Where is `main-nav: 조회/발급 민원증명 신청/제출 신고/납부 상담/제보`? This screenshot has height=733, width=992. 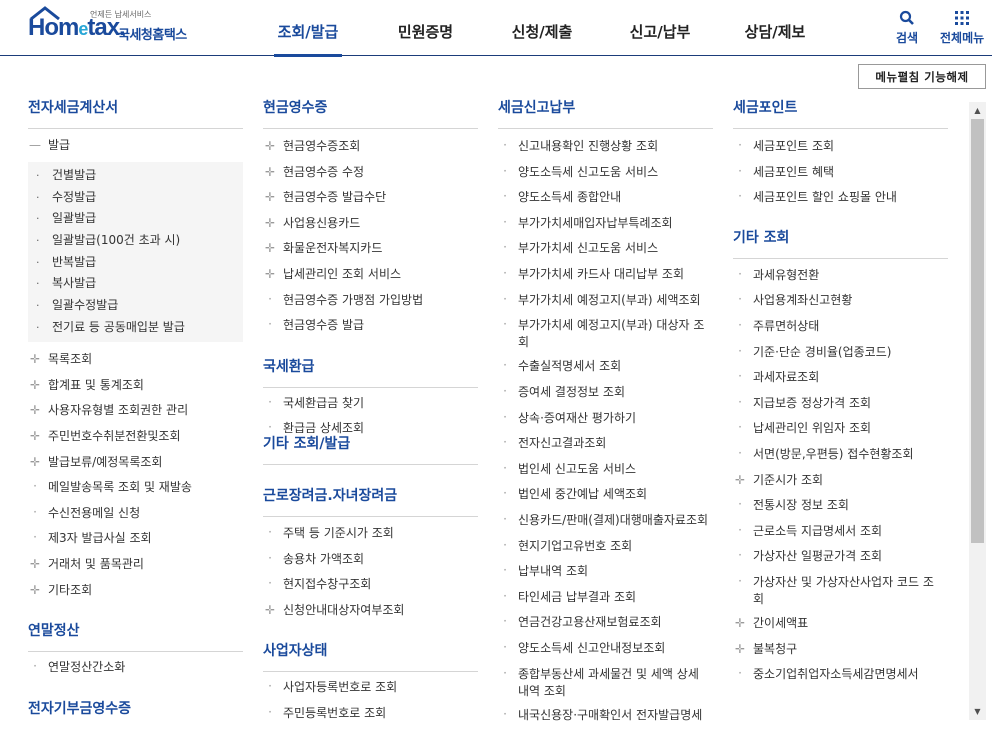
main-nav: 조회/발급 민원증명 신청/제출 신고/납부 상담/제보 is located at coordinates (539, 28).